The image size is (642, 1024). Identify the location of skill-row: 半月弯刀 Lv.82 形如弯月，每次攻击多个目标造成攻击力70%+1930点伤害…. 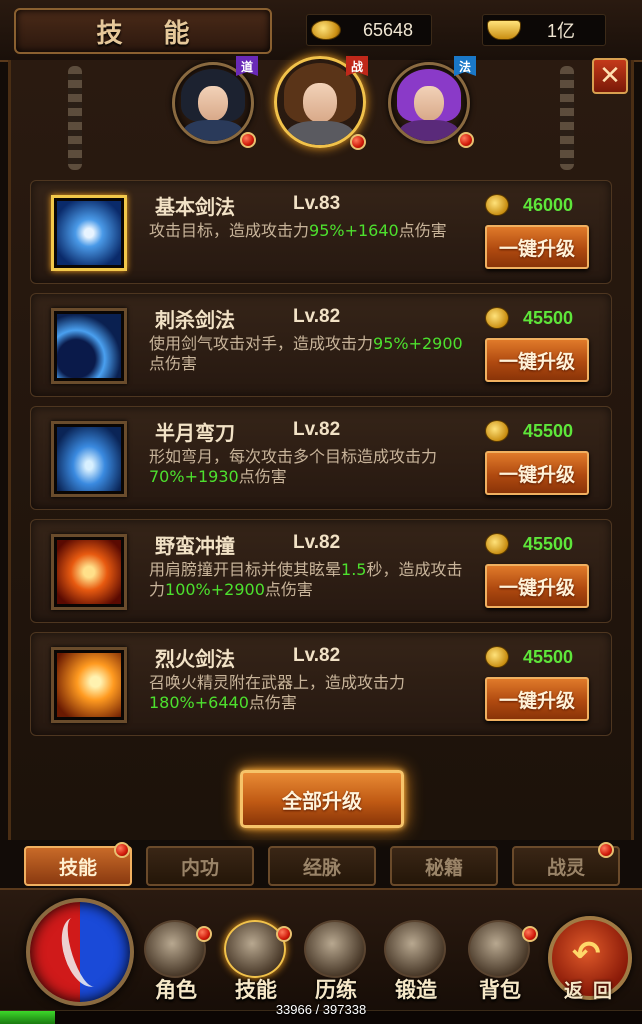
(321, 458).